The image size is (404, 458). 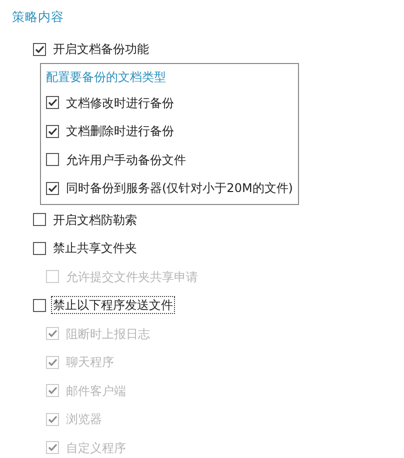 I want to click on section-title: 策略内容, so click(x=38, y=17).